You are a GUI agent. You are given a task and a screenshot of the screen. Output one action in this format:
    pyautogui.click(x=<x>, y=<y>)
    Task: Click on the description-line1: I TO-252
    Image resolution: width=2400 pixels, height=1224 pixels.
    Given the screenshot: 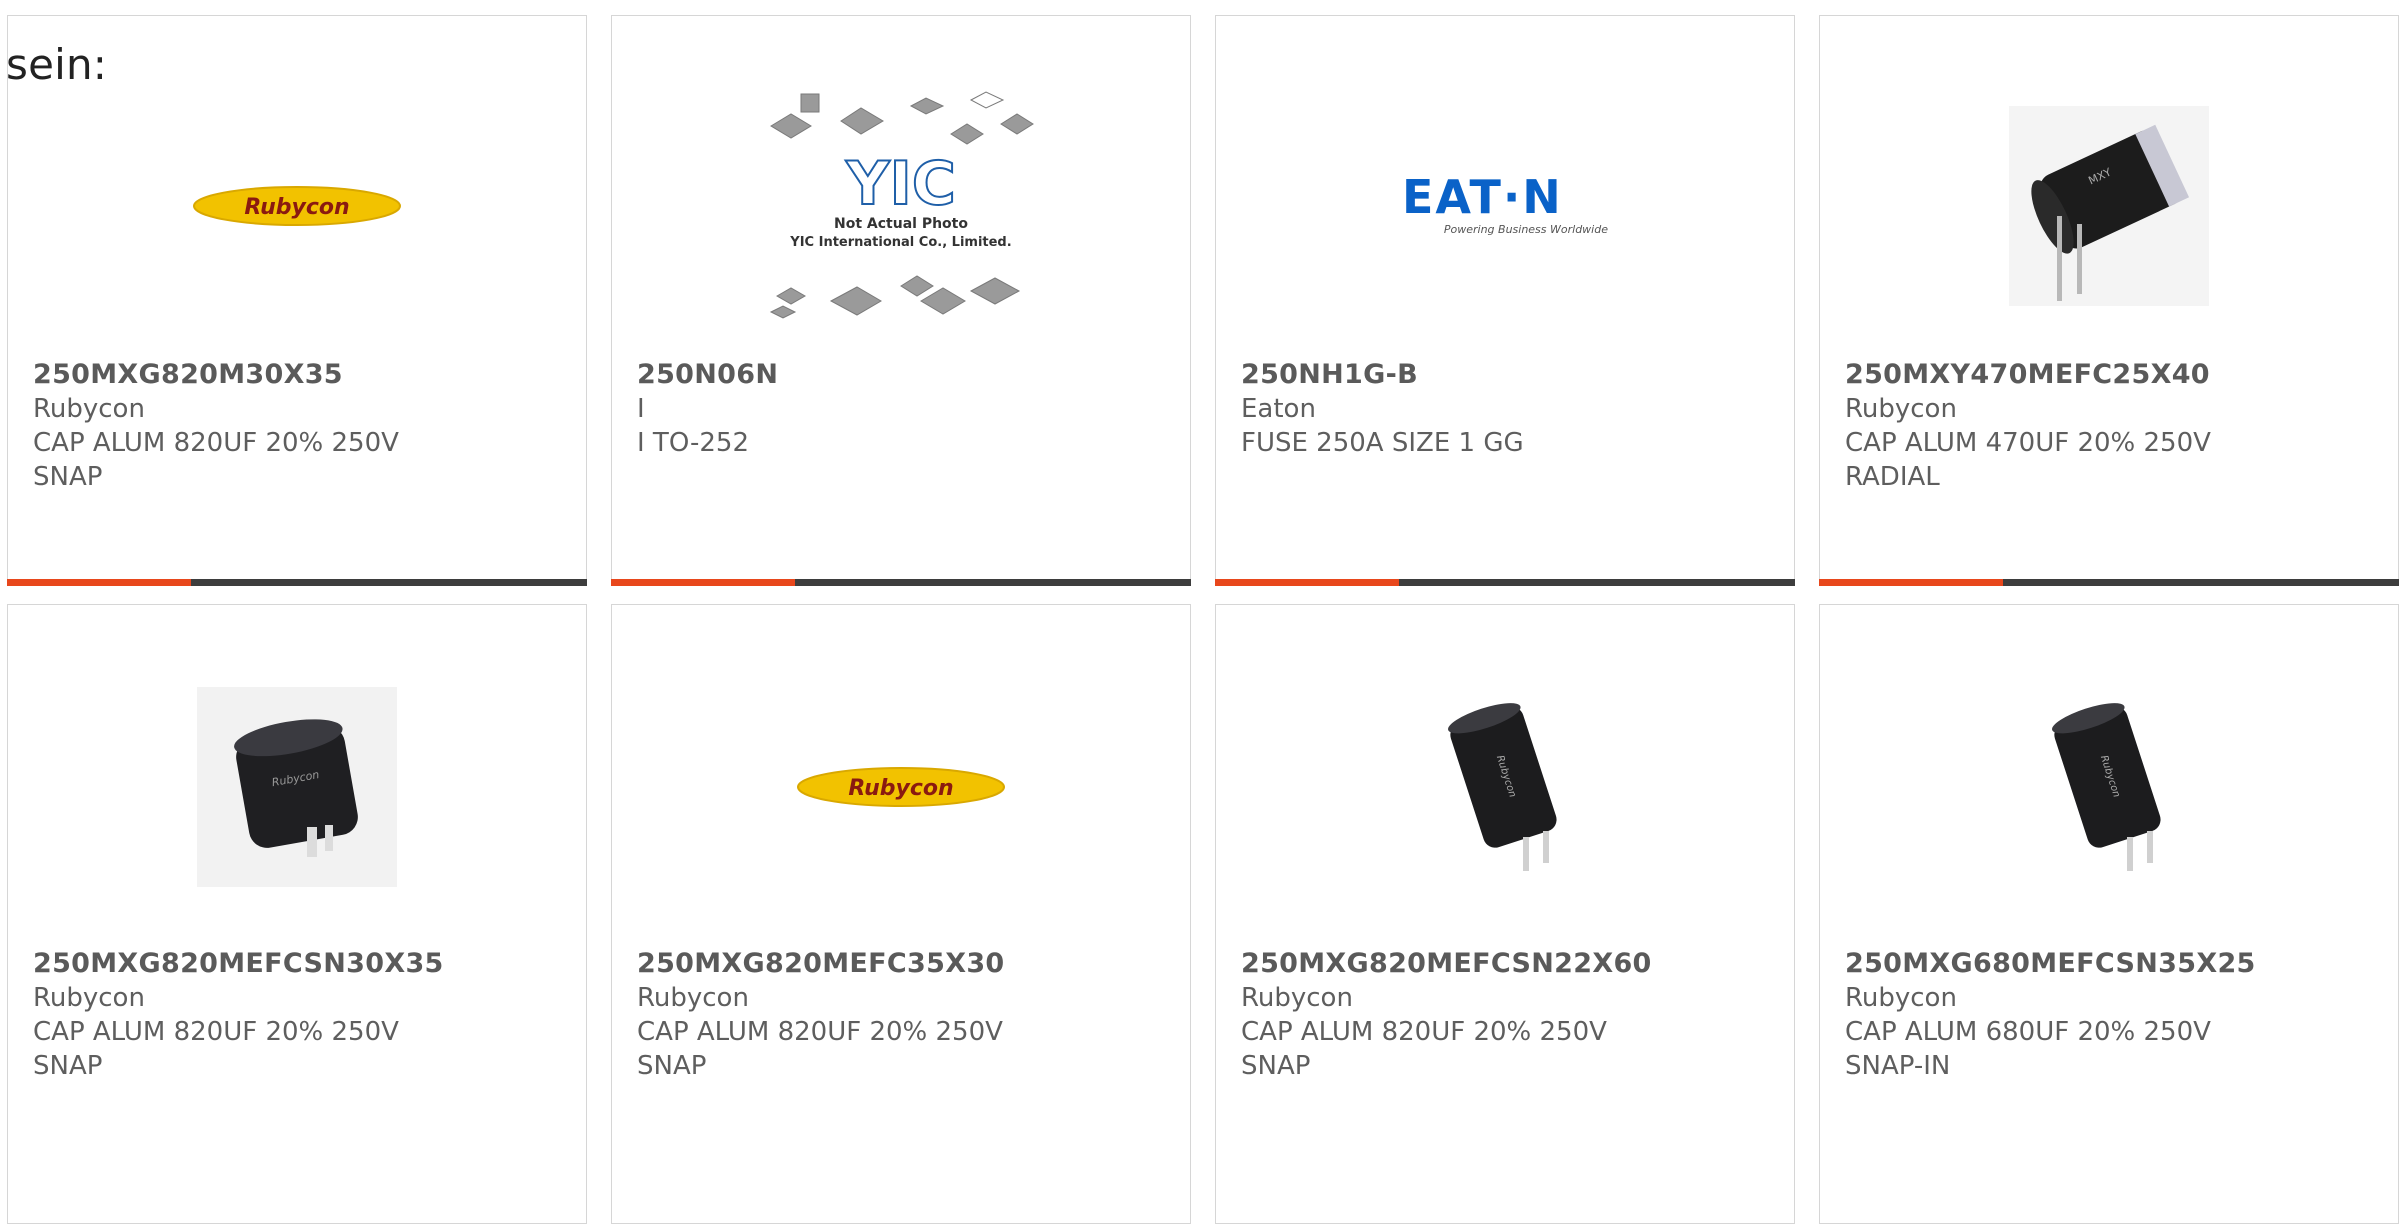 What is the action you would take?
    pyautogui.click(x=693, y=443)
    